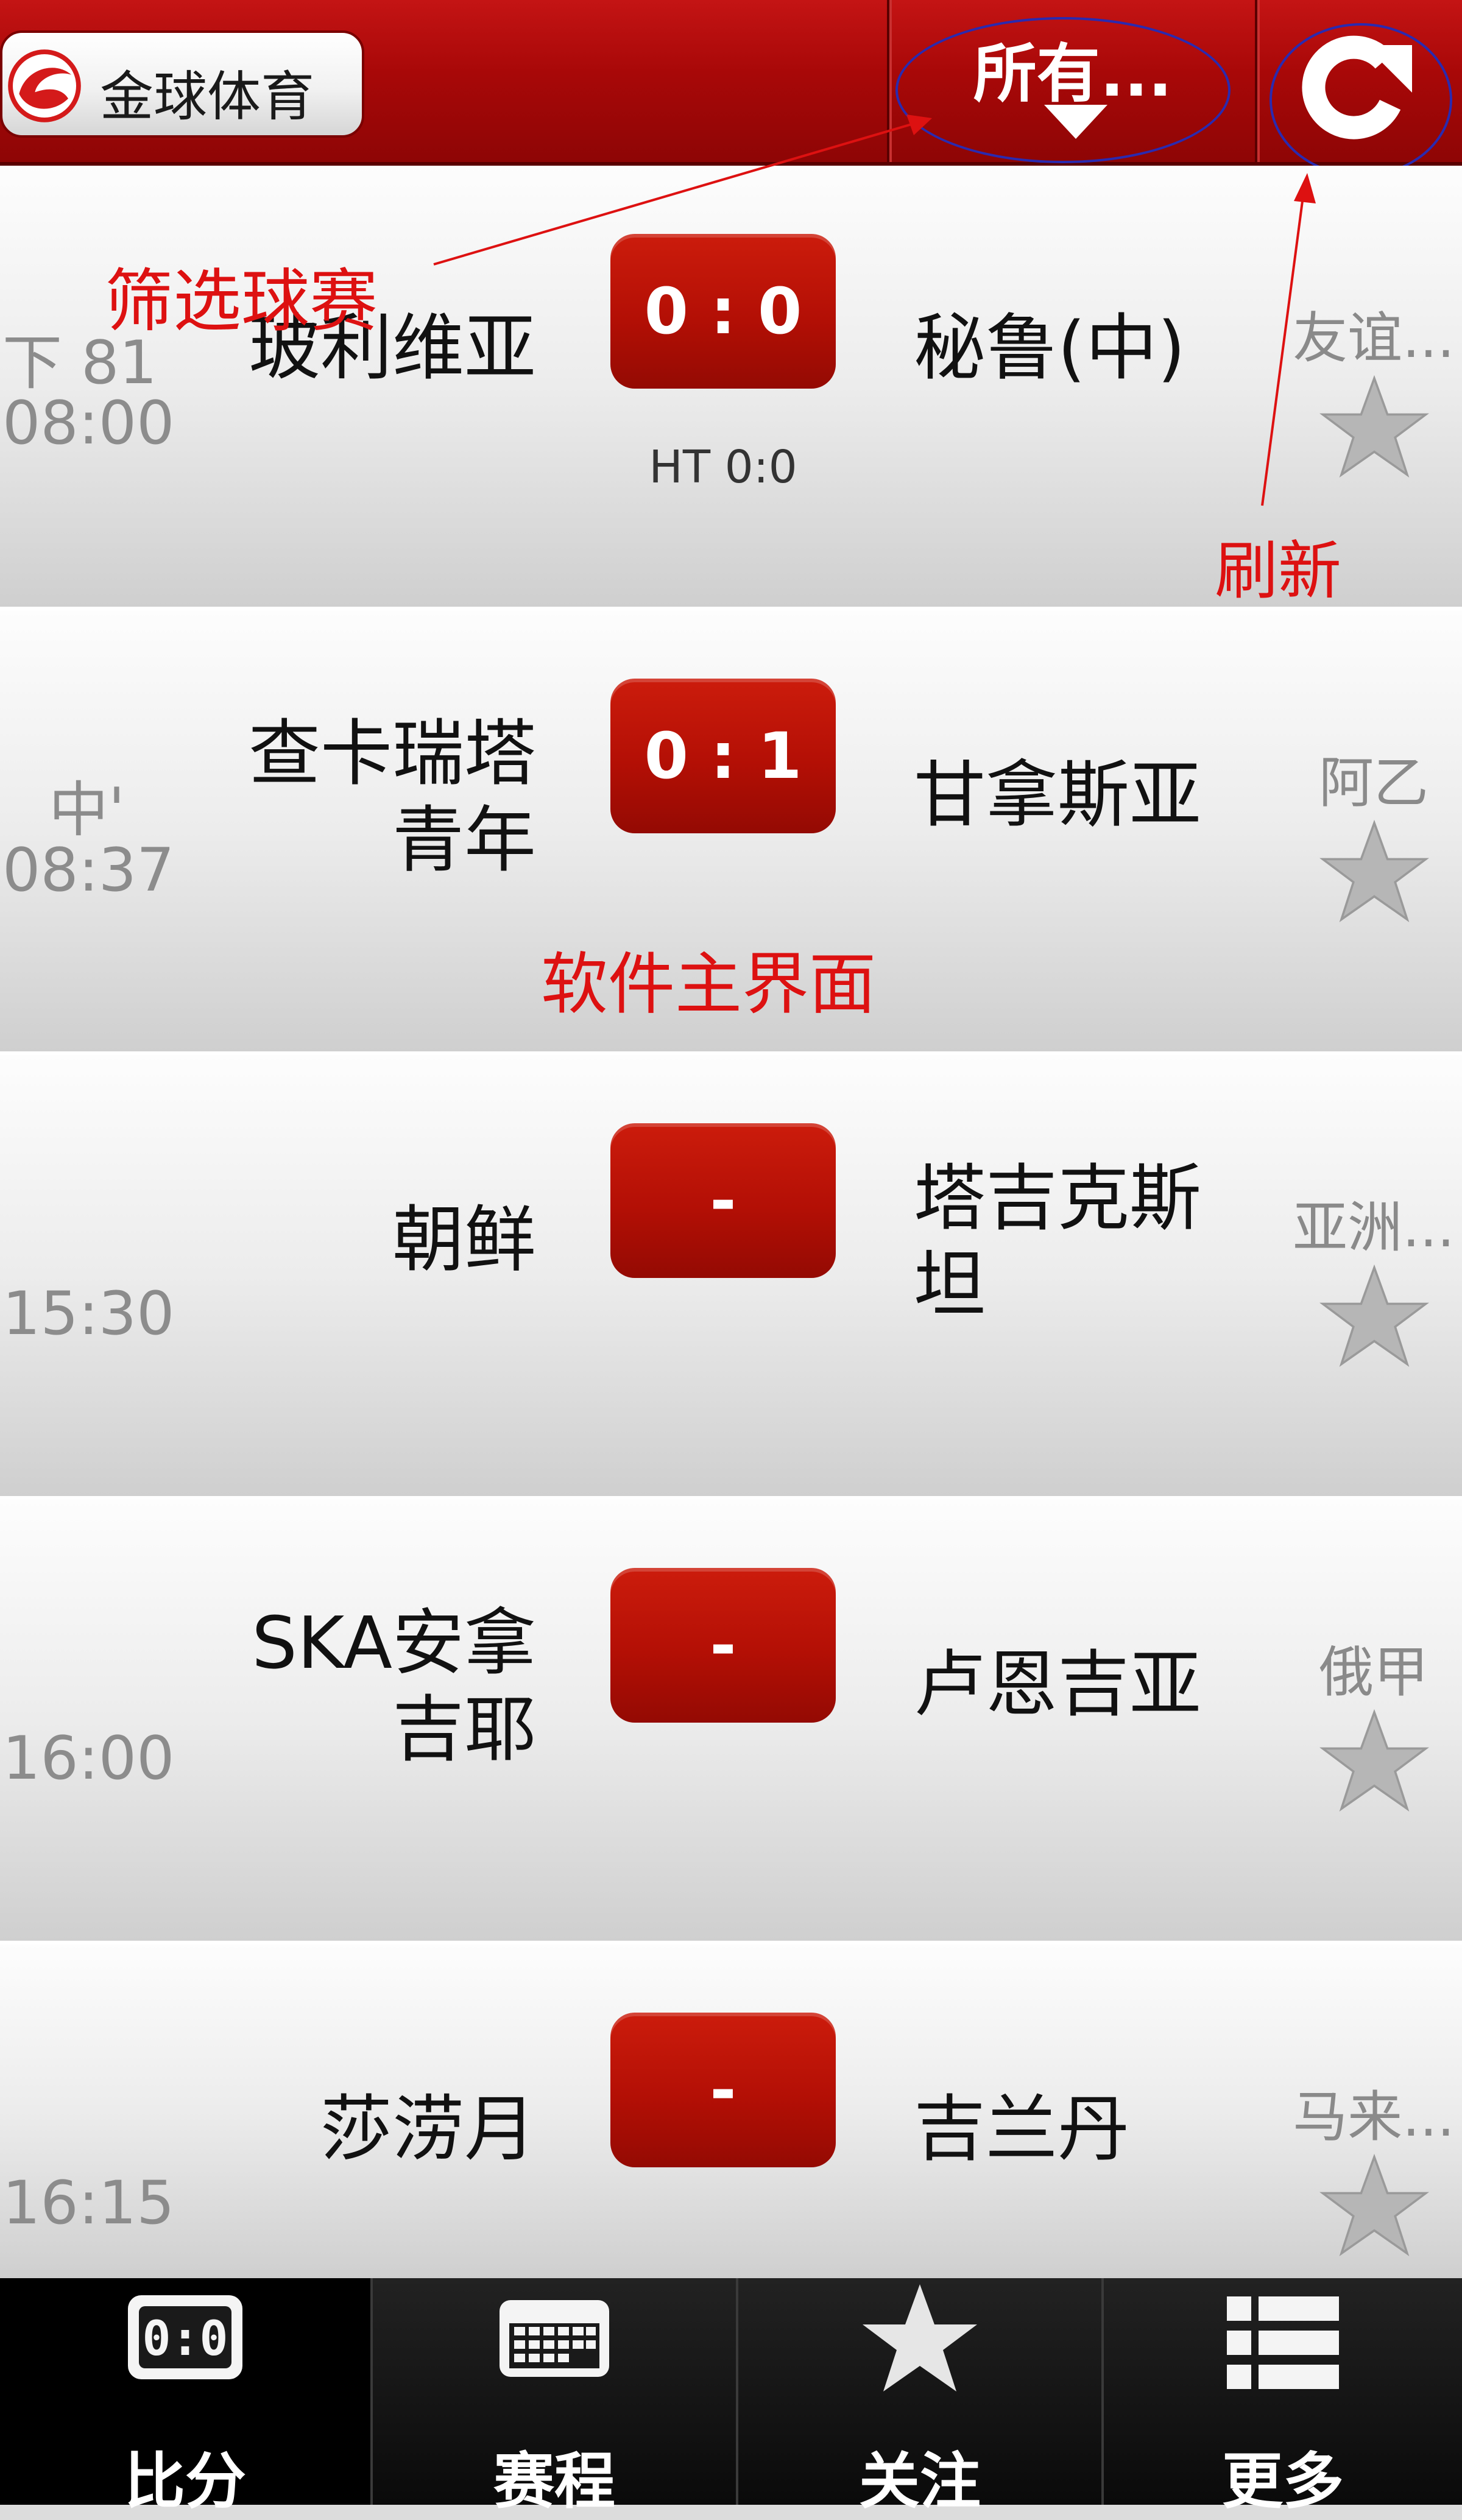 This screenshot has height=2520, width=1462. What do you see at coordinates (1058, 1684) in the screenshot?
I see `away-team: 卢恩吉亚` at bounding box center [1058, 1684].